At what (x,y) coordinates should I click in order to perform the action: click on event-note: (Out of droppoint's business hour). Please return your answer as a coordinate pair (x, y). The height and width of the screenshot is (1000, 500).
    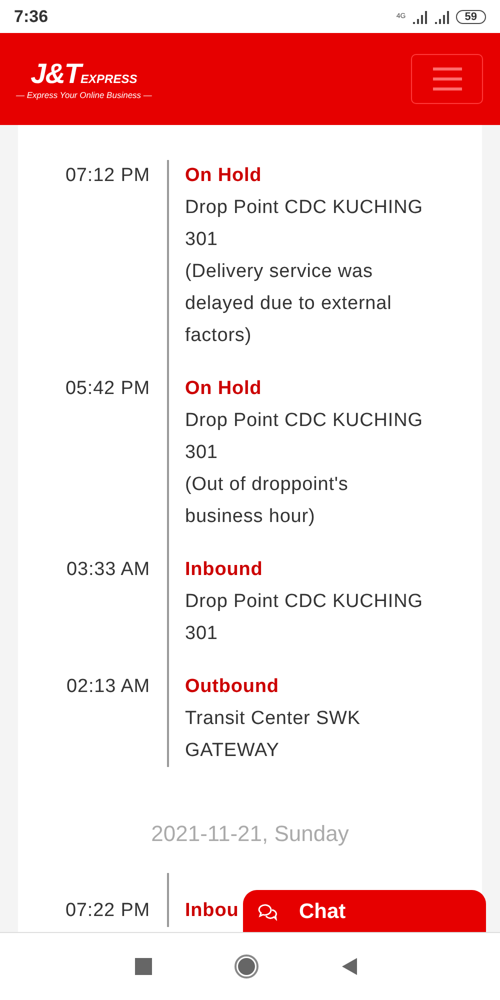
    Looking at the image, I should click on (267, 501).